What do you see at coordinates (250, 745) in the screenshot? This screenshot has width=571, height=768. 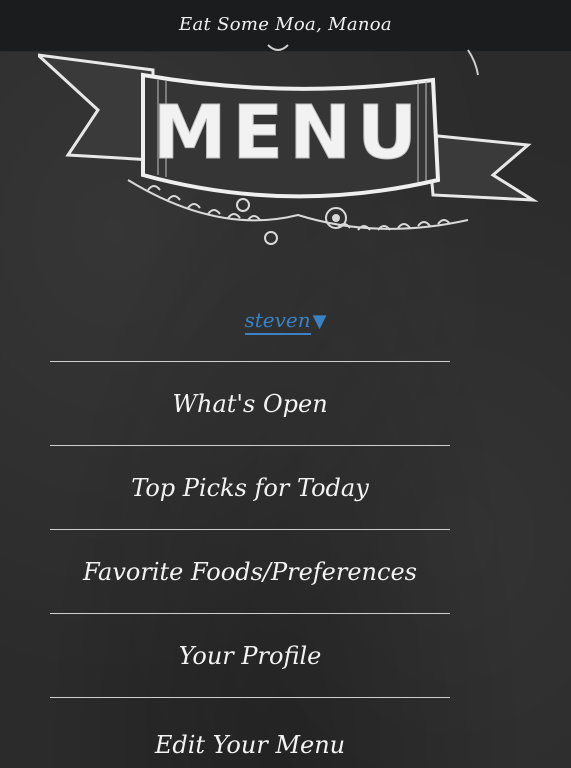 I see `menu-item-label: Edit Your Menu` at bounding box center [250, 745].